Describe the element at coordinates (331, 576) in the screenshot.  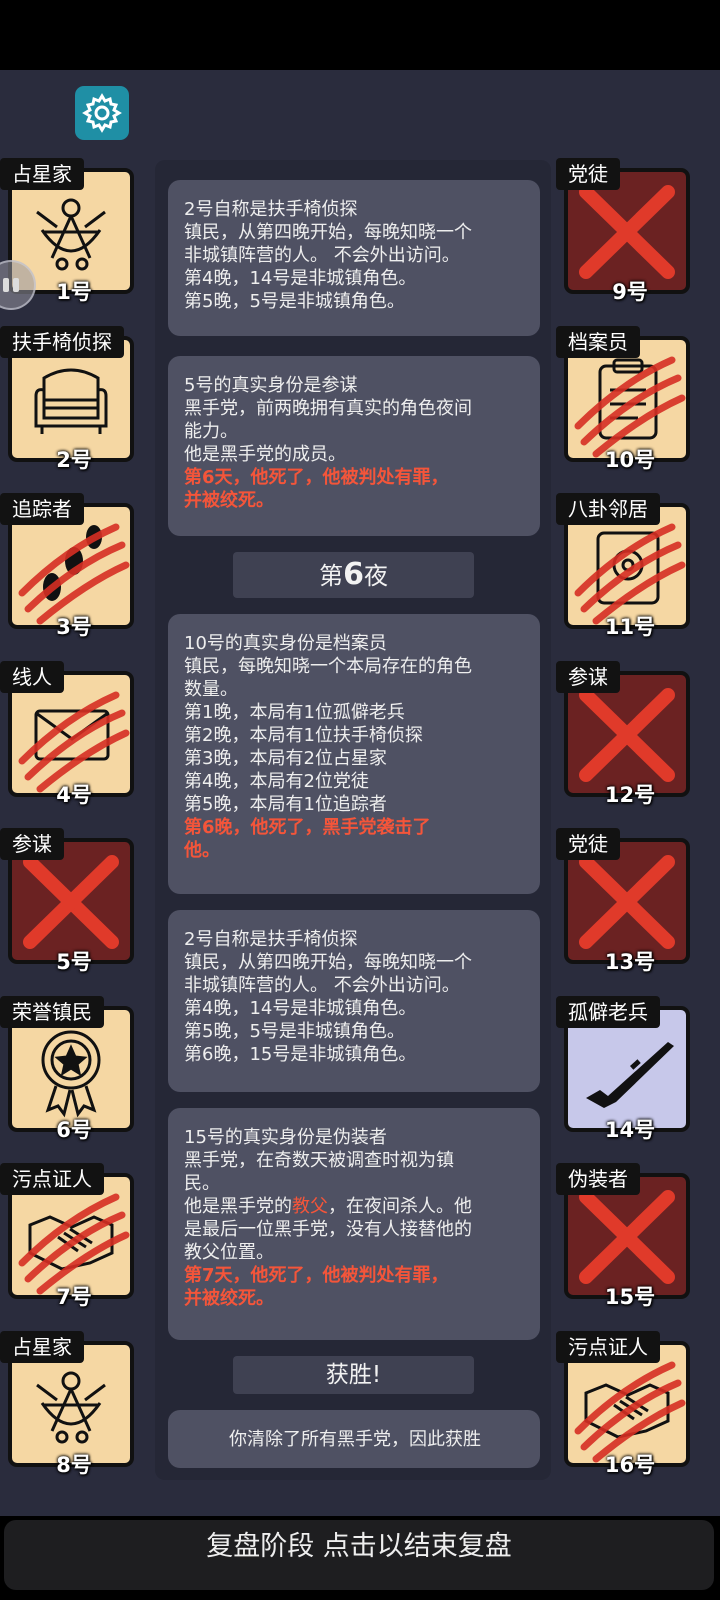
I see `night-label-pre: 第` at that location.